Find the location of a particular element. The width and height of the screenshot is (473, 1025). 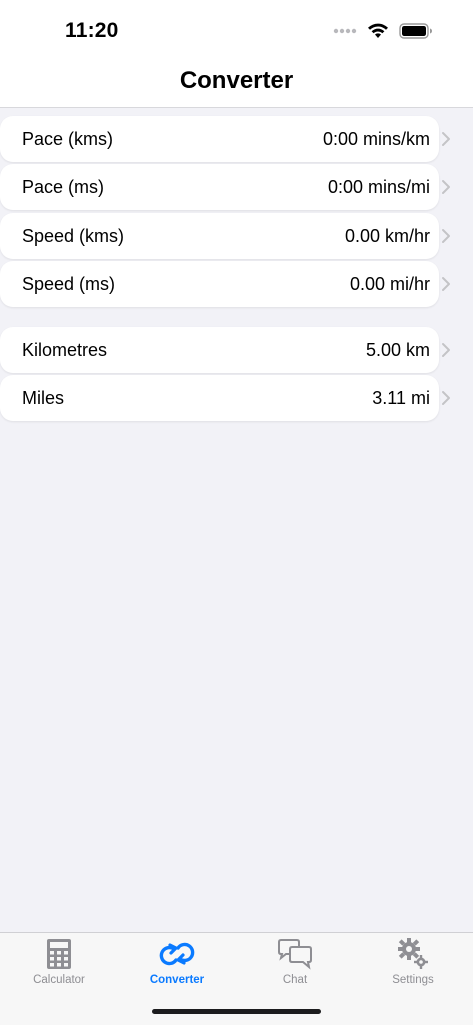

row-card: Pace (kms) 0:00 mins/km is located at coordinates (219, 139).